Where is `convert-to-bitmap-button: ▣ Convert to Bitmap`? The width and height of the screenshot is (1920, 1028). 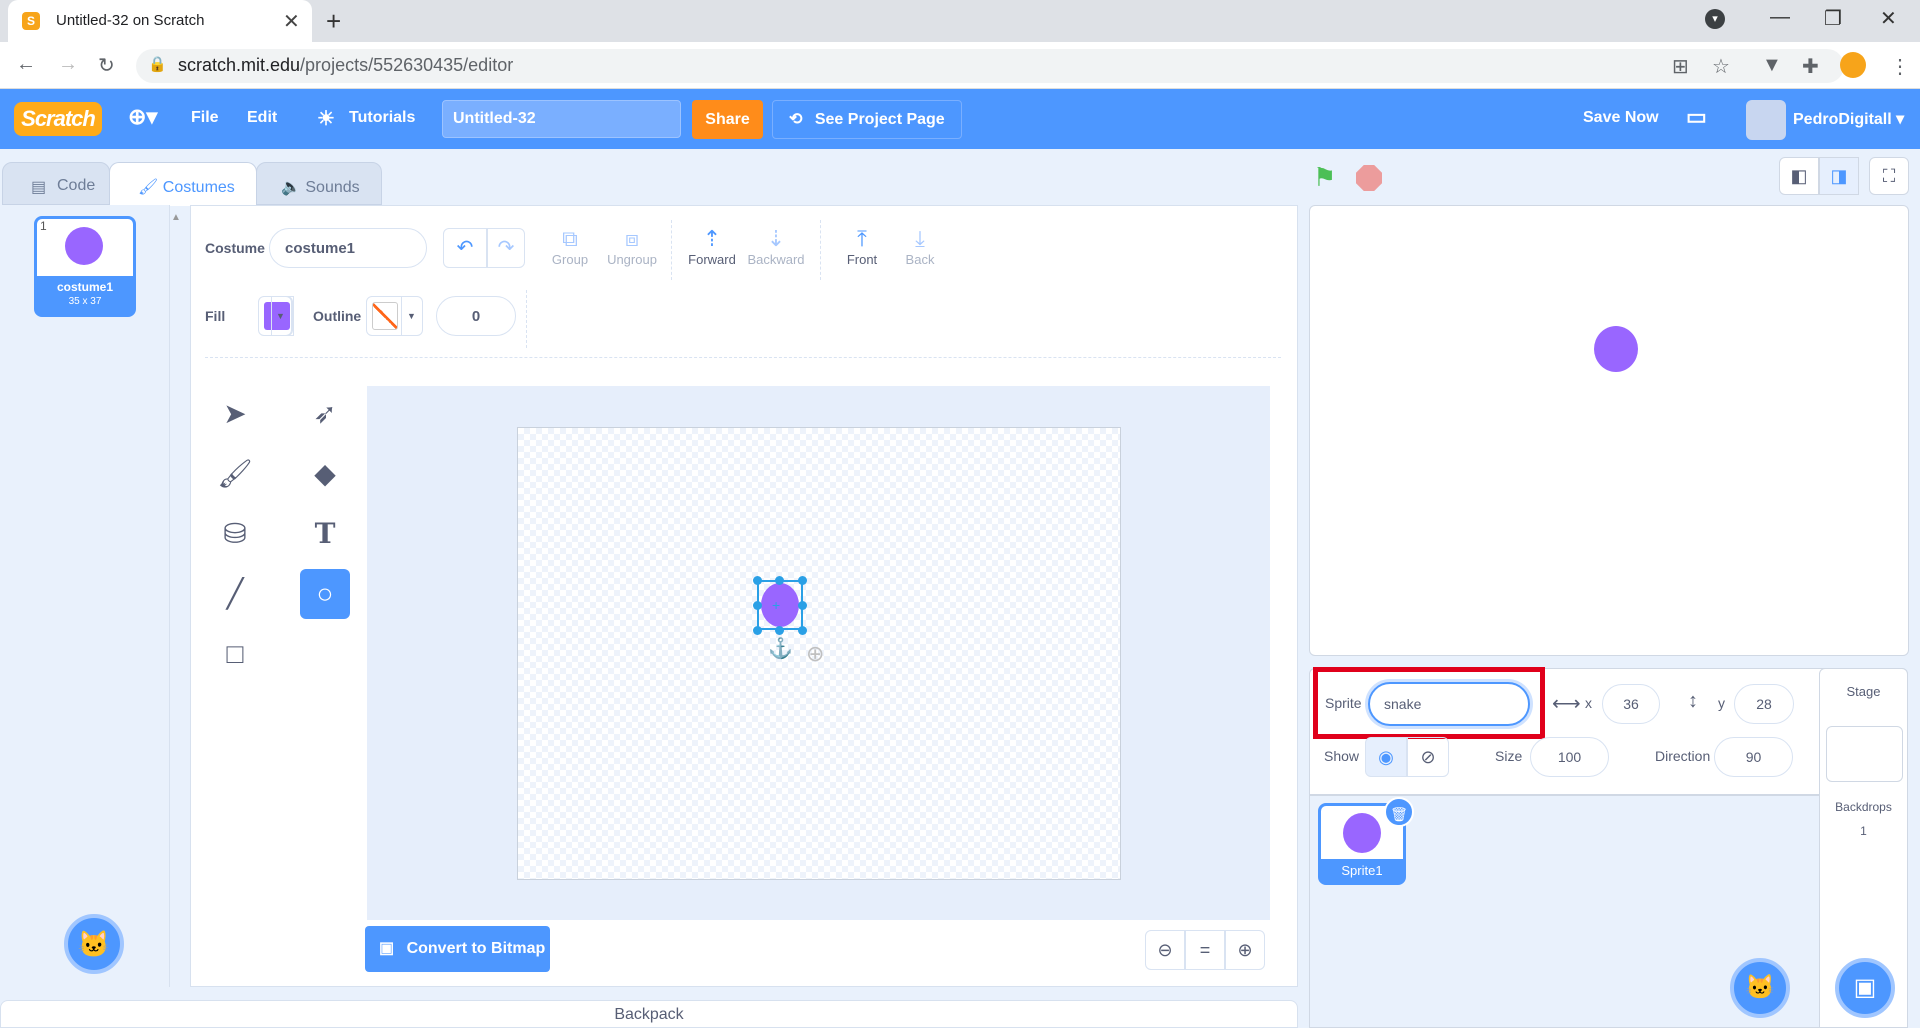 convert-to-bitmap-button: ▣ Convert to Bitmap is located at coordinates (457, 949).